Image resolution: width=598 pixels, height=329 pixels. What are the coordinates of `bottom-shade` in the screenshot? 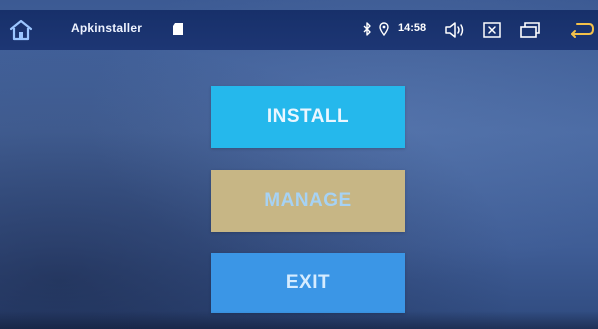 It's located at (299, 320).